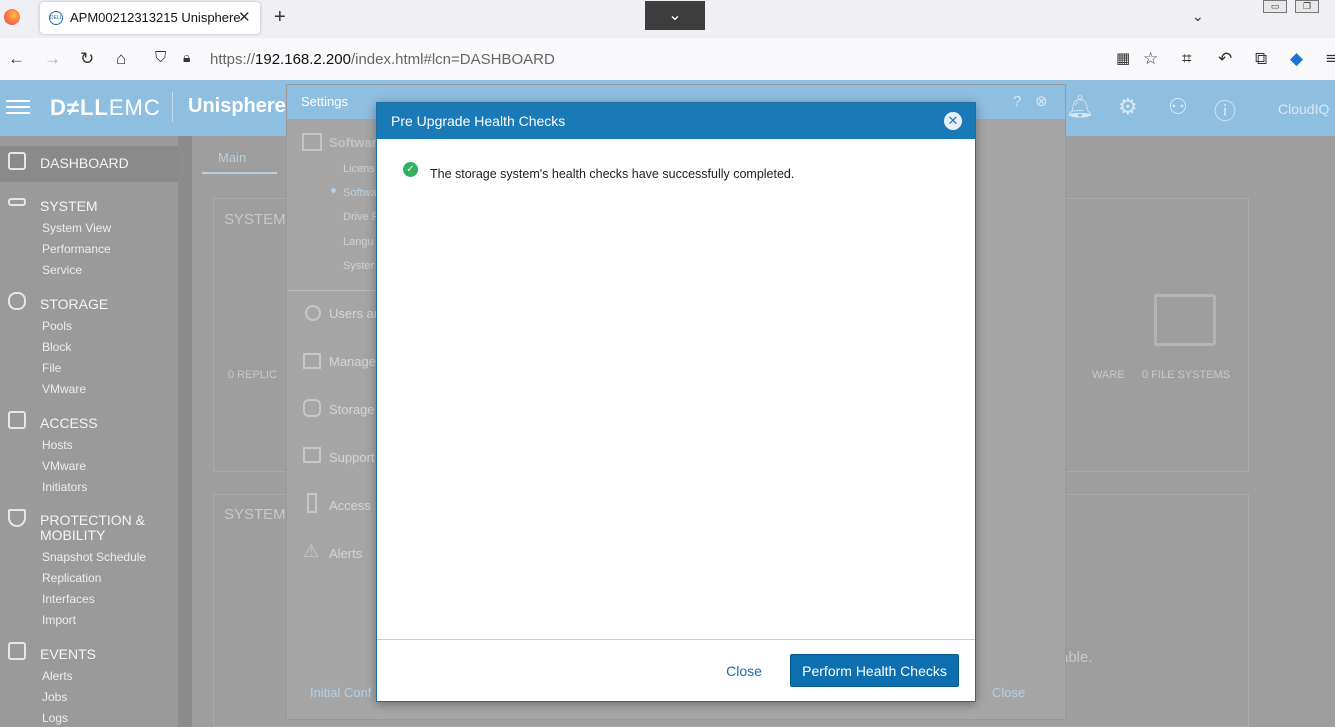  I want to click on settings-sub-software: Softwa, so click(360, 193).